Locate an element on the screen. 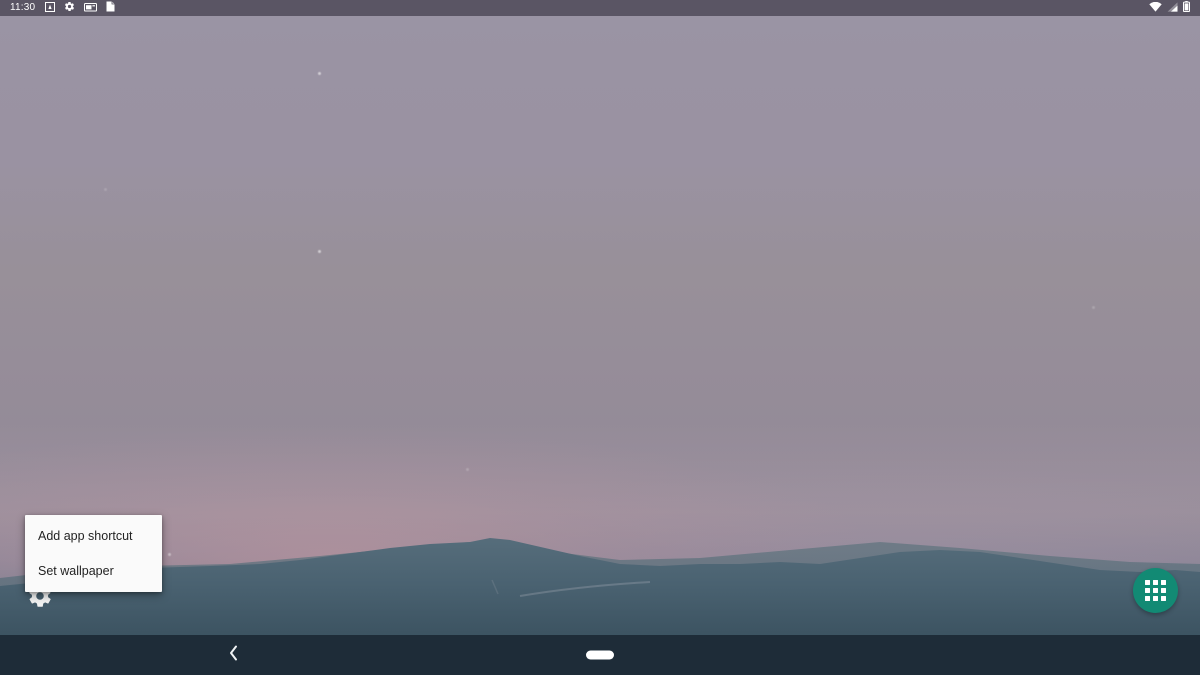 This screenshot has height=675, width=1200. chevron-left-icon is located at coordinates (233, 655).